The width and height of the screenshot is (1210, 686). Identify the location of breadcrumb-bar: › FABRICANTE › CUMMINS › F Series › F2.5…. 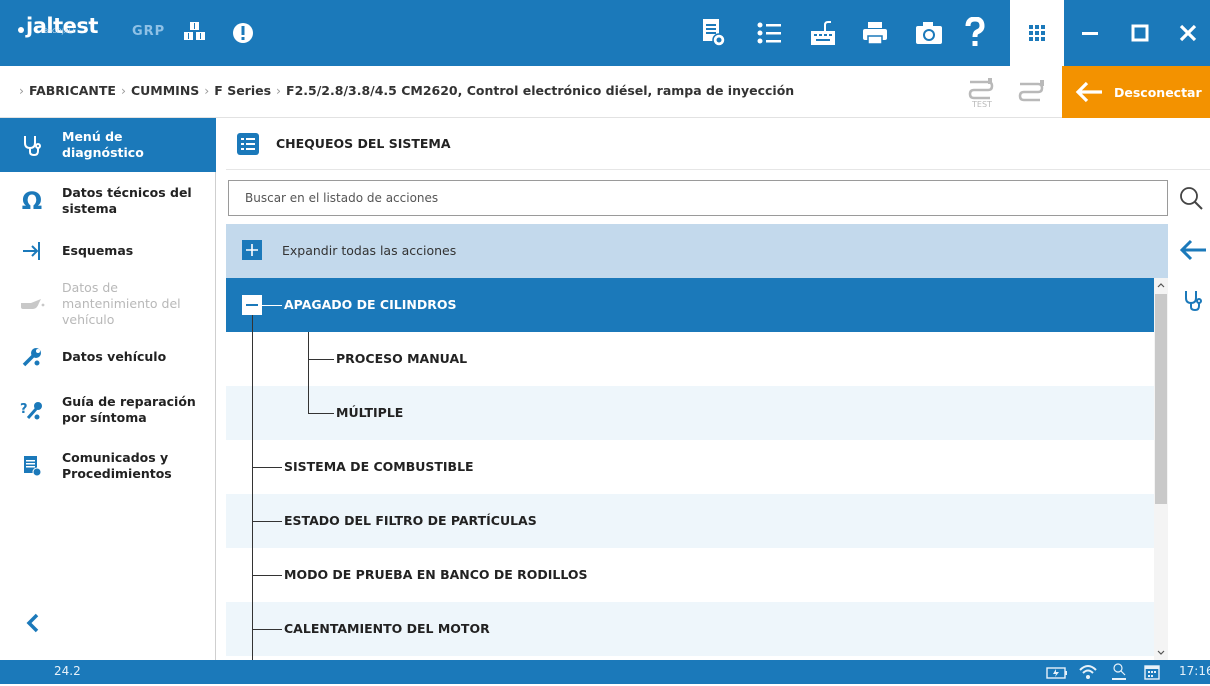
(605, 92).